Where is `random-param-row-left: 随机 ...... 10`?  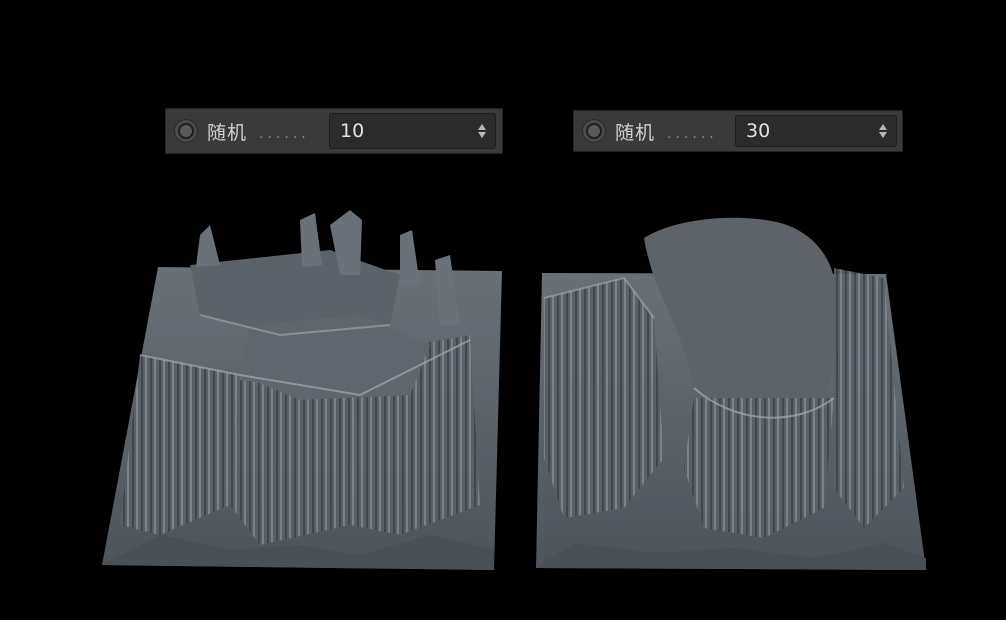 random-param-row-left: 随机 ...... 10 is located at coordinates (334, 131).